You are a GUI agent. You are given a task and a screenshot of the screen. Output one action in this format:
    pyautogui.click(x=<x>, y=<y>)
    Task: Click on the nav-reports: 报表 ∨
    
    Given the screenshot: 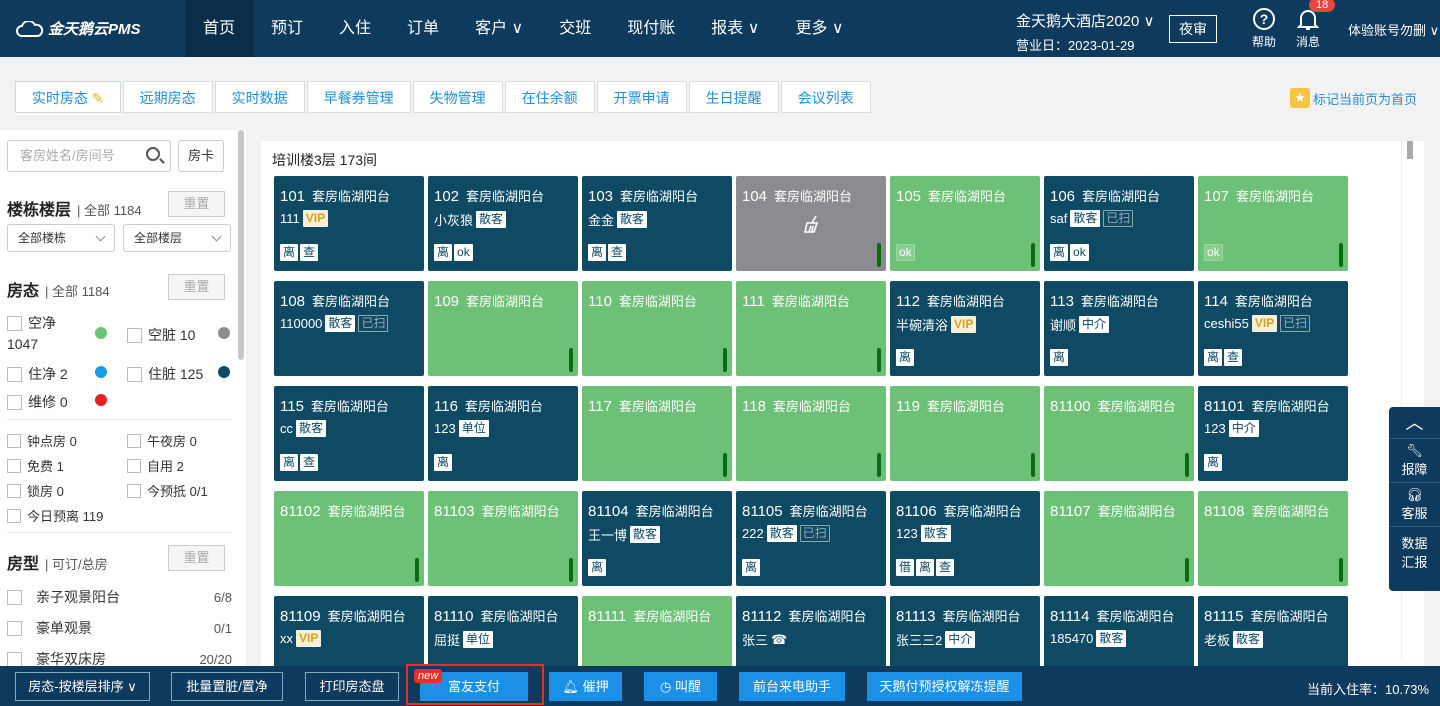 What is the action you would take?
    pyautogui.click(x=735, y=28)
    